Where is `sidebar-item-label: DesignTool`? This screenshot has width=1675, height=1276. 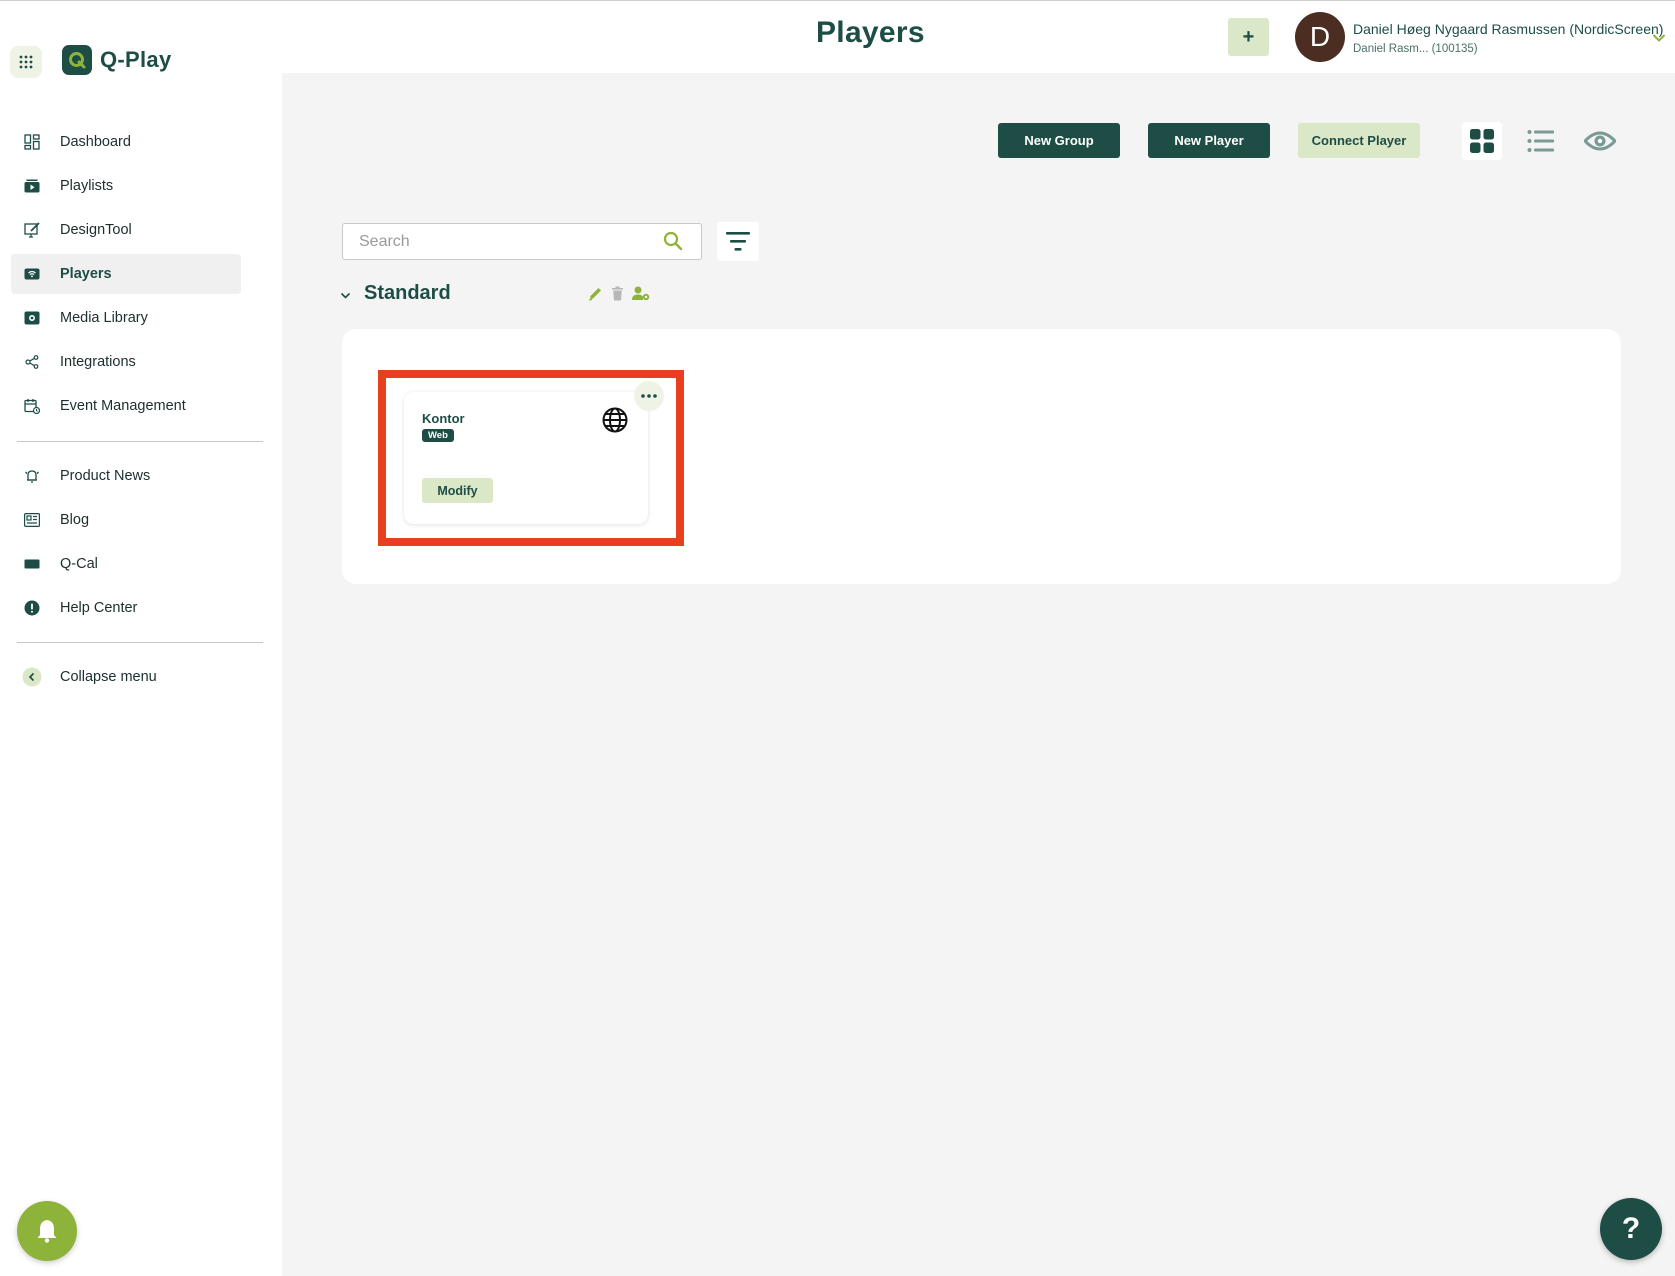
sidebar-item-label: DesignTool is located at coordinates (96, 230).